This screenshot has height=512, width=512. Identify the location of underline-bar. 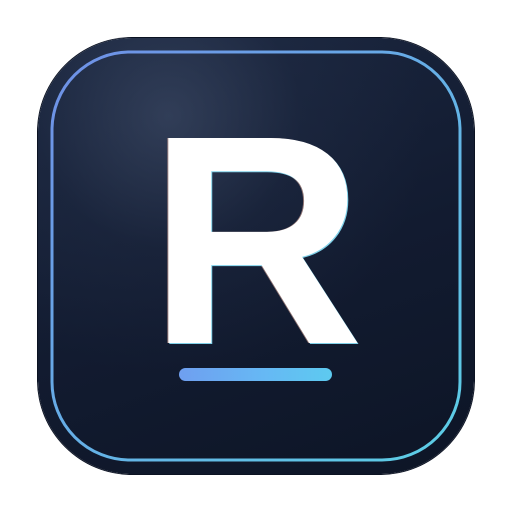
(255, 374).